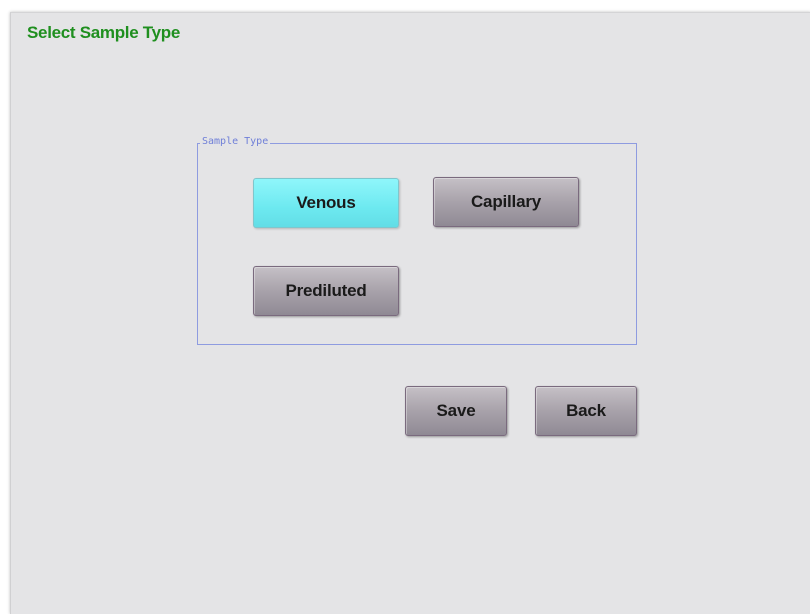 The height and width of the screenshot is (614, 810). I want to click on page-title: Select Sample Type, so click(104, 32).